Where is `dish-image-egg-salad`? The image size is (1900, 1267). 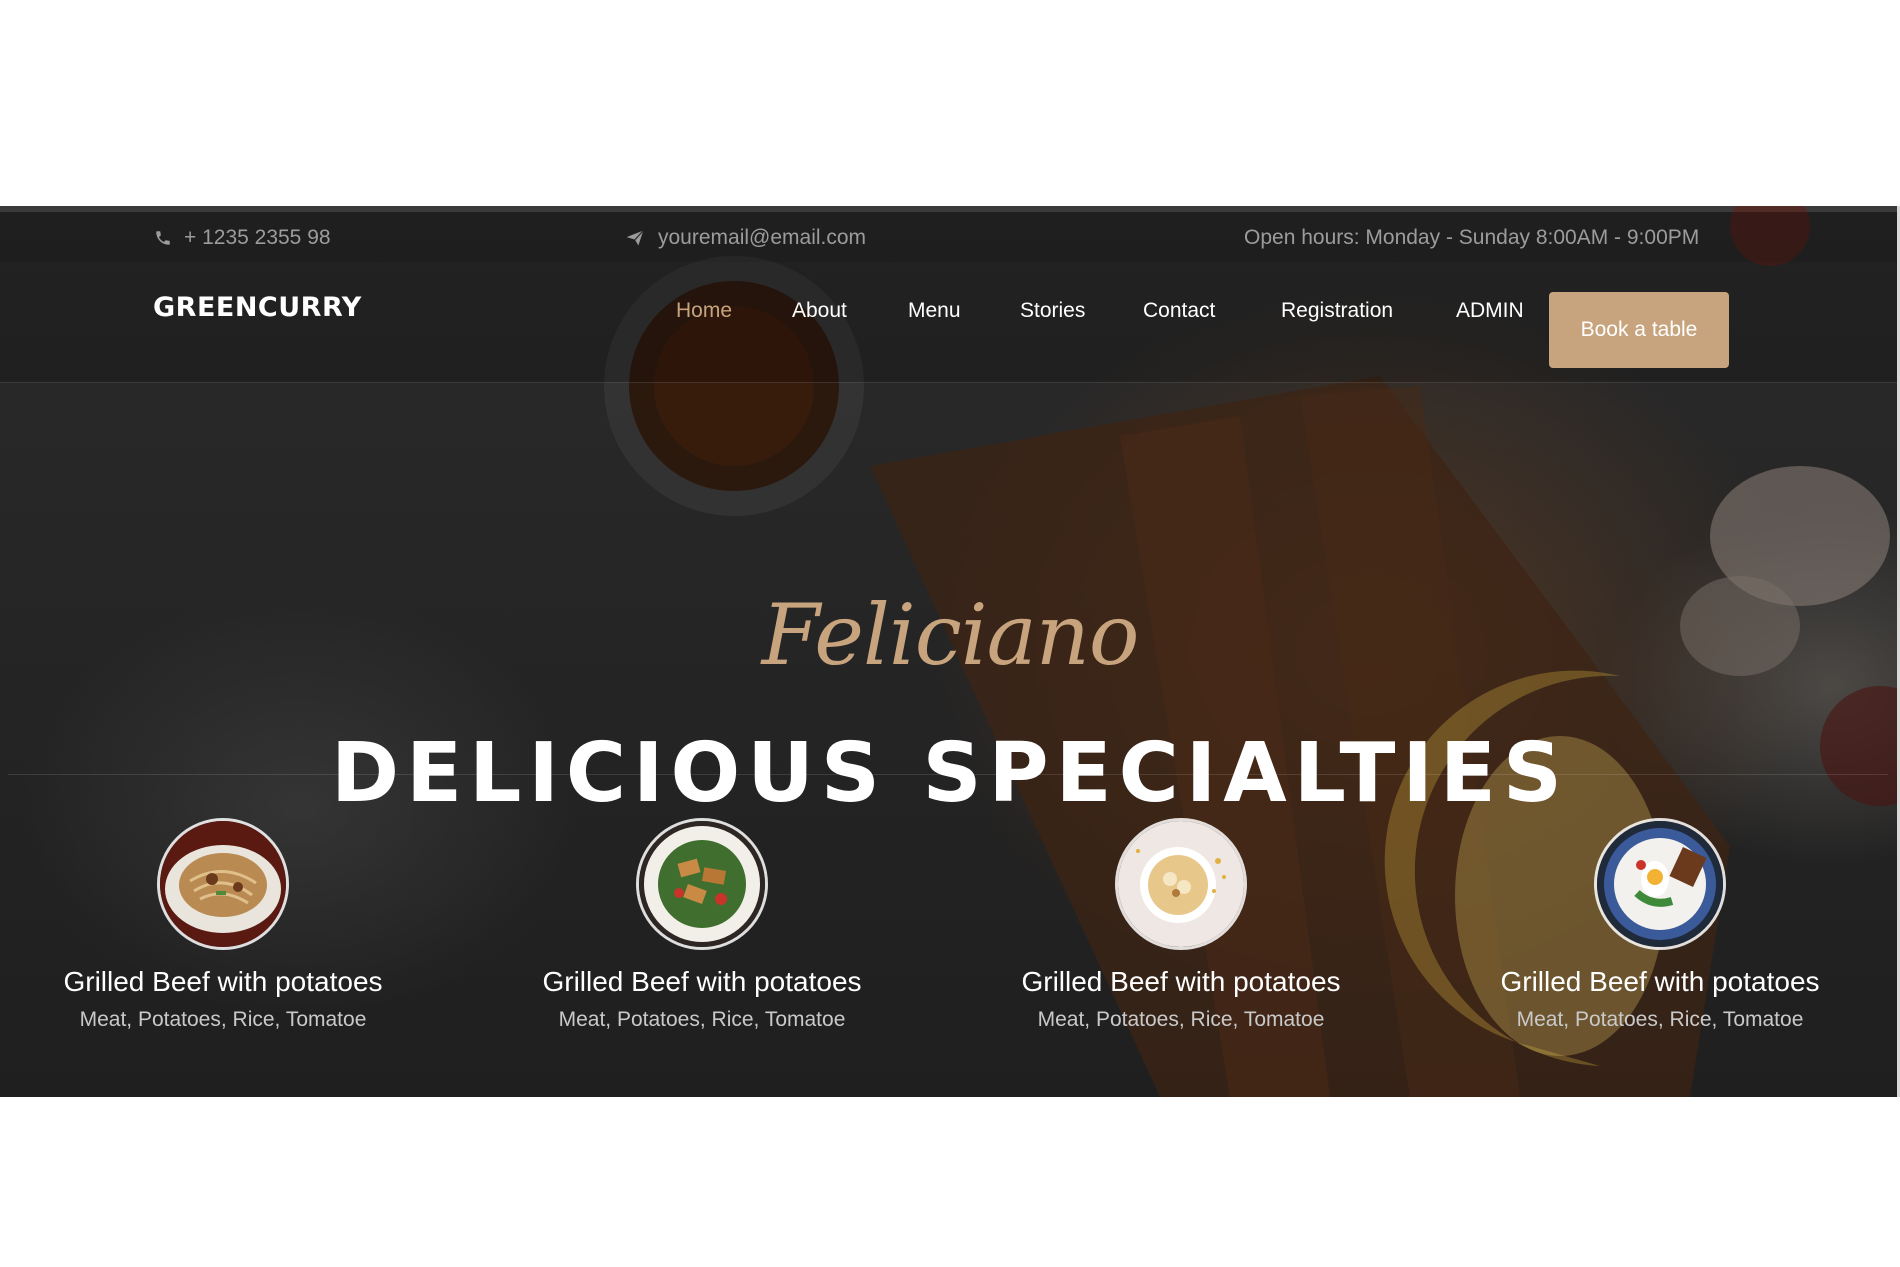
dish-image-egg-salad is located at coordinates (1660, 884).